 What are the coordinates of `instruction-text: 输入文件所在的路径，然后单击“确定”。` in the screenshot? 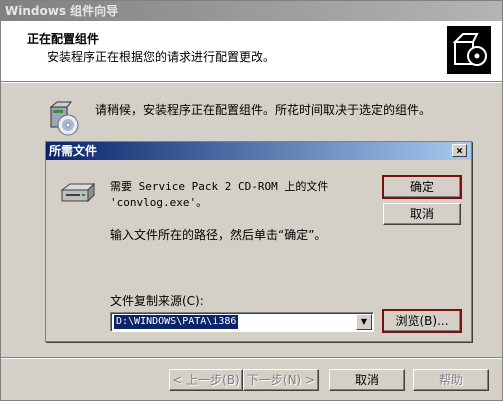 It's located at (218, 235).